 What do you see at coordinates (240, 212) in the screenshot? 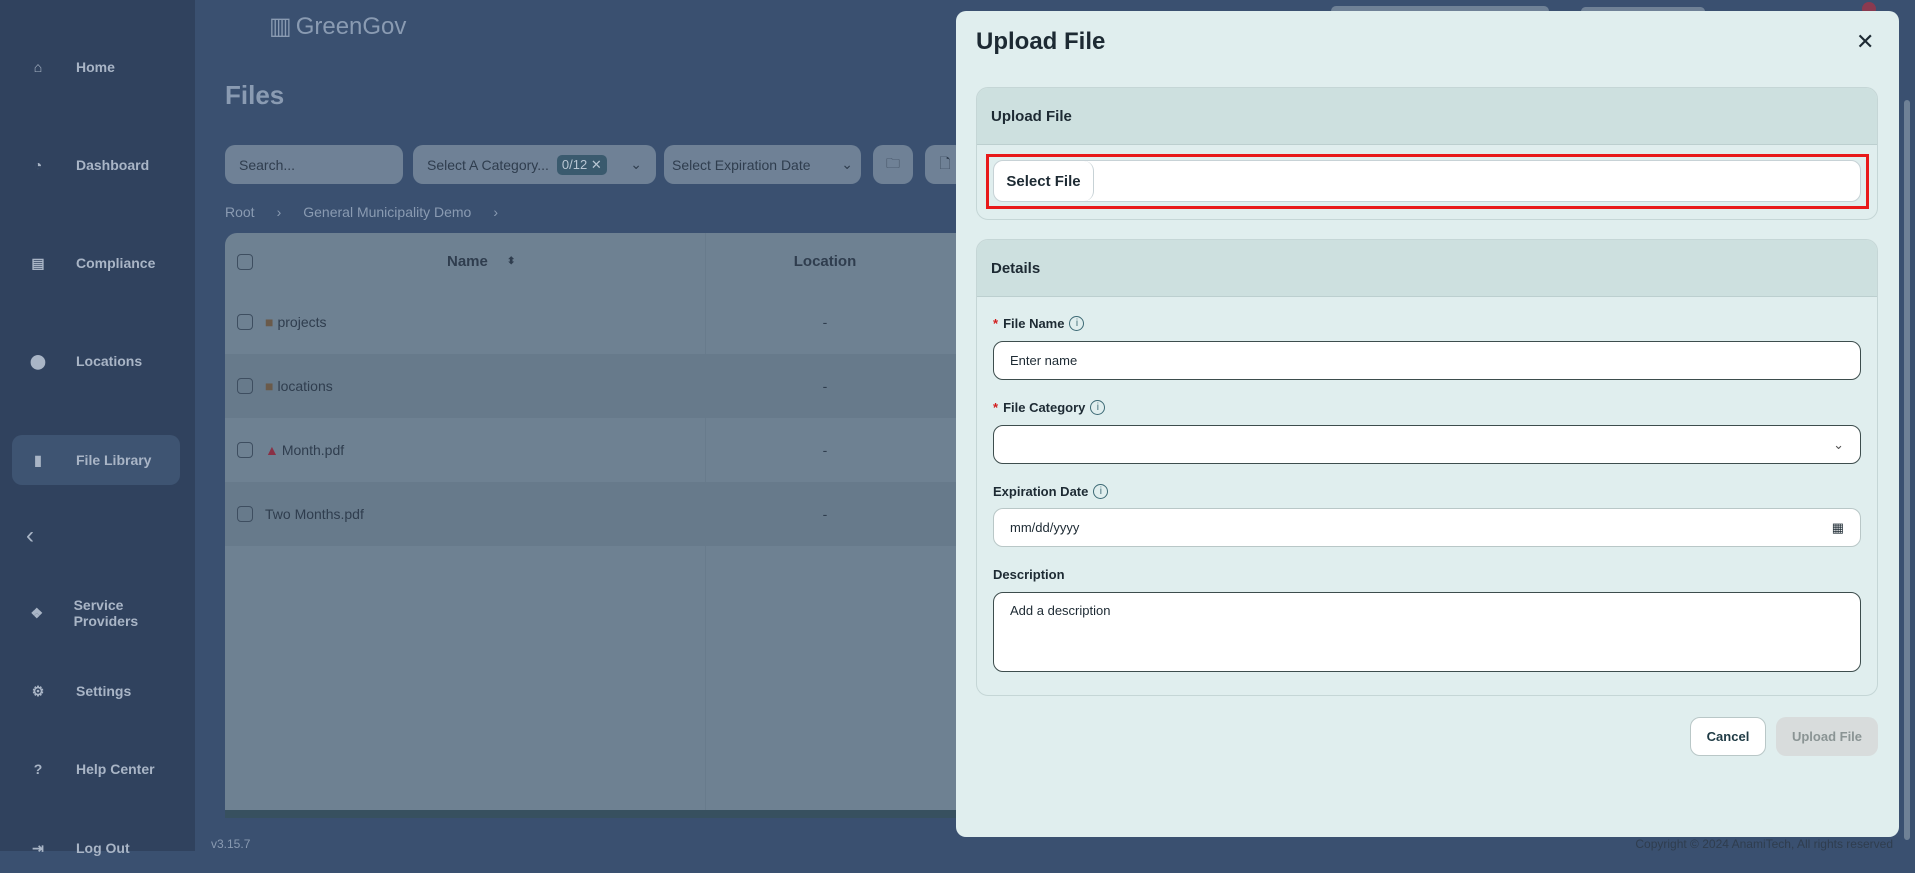
I see `breadcrumb-root: Root` at bounding box center [240, 212].